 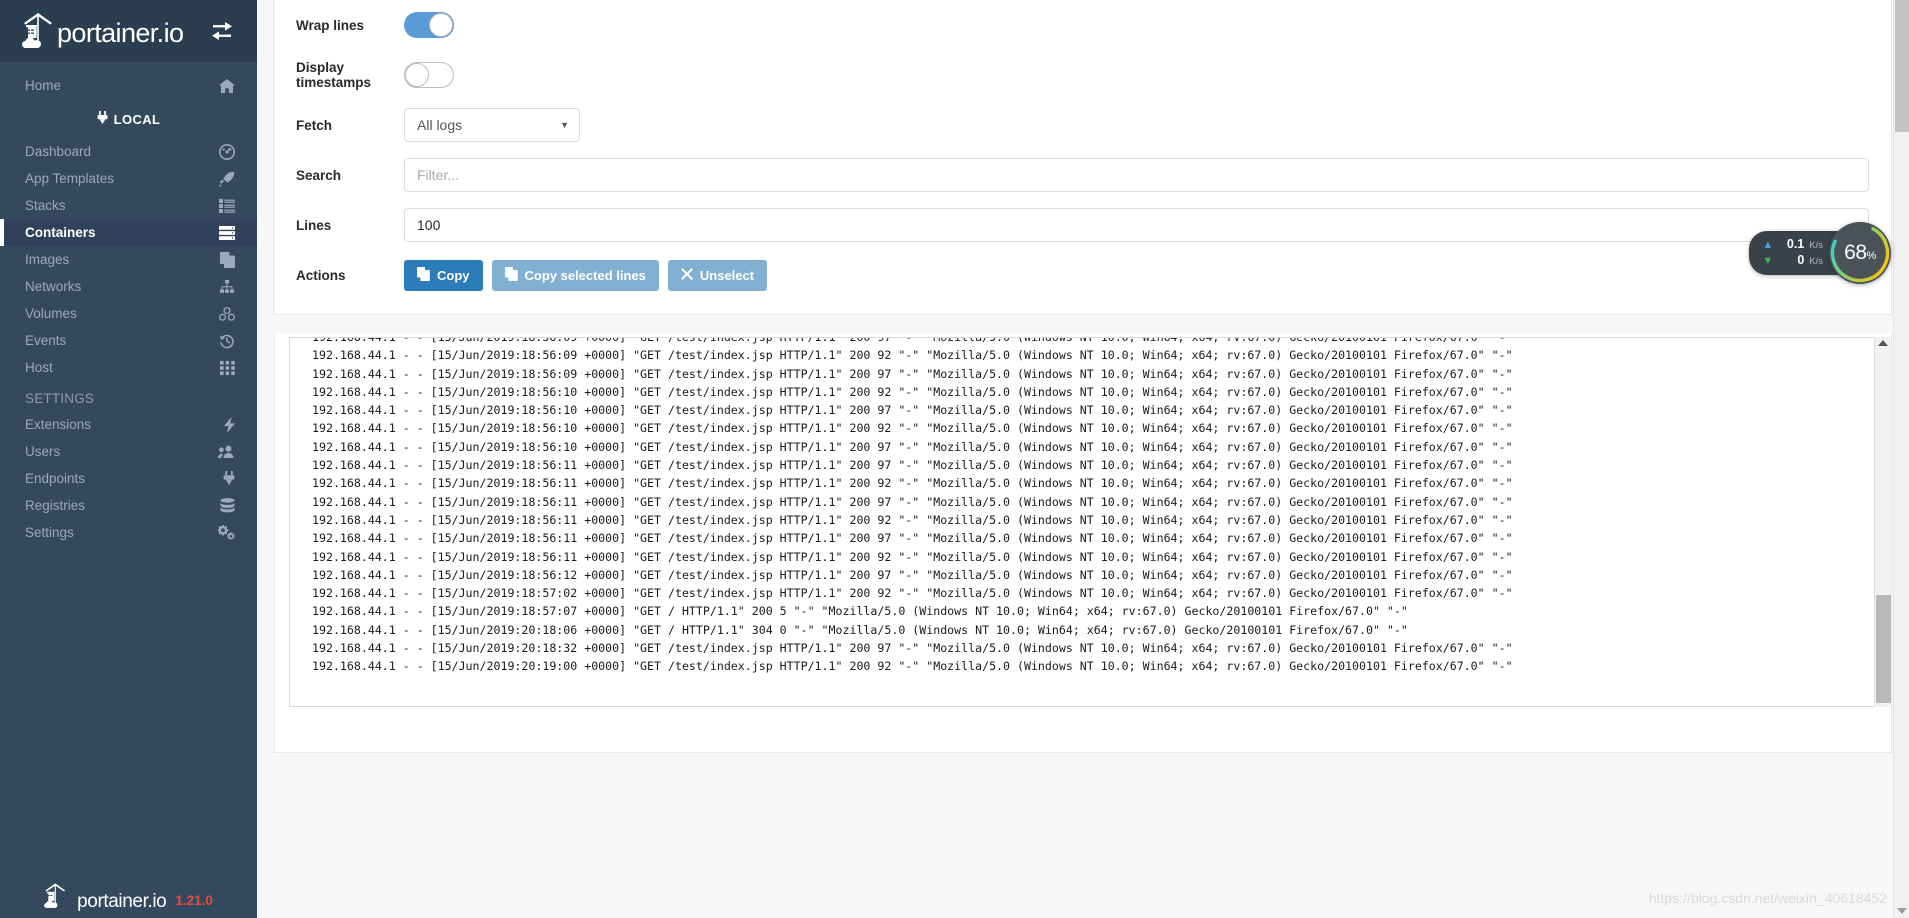 I want to click on search-label: Search, so click(x=319, y=175).